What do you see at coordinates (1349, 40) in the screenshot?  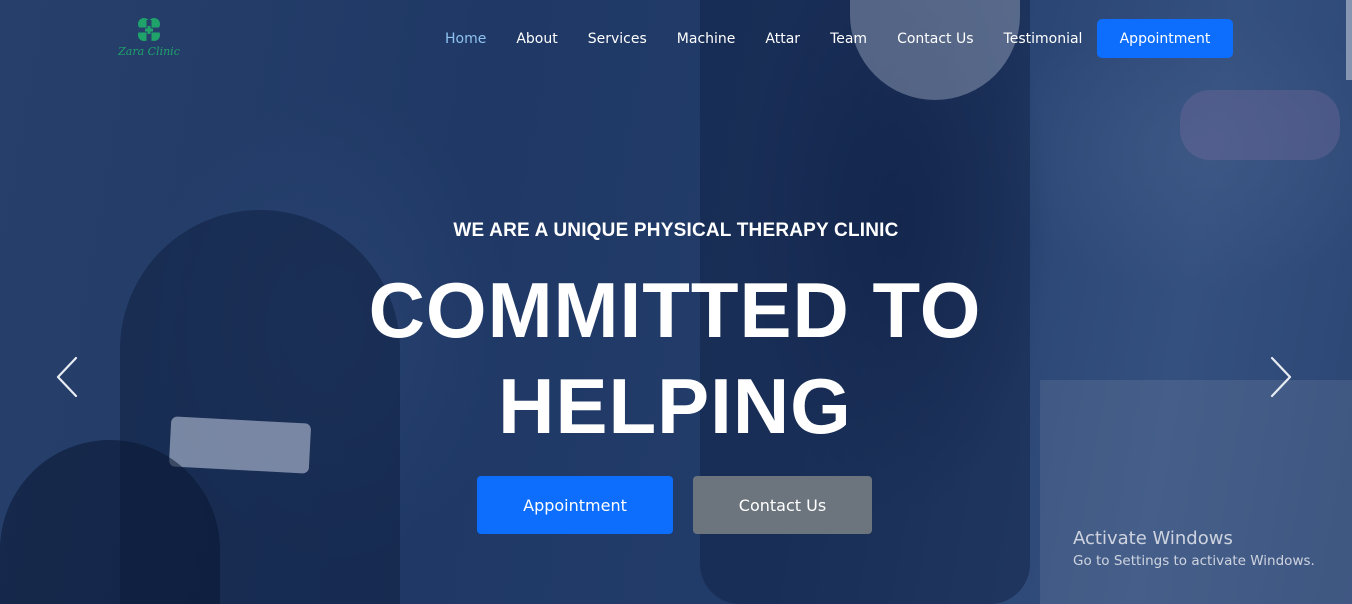 I see `page-scrollbar` at bounding box center [1349, 40].